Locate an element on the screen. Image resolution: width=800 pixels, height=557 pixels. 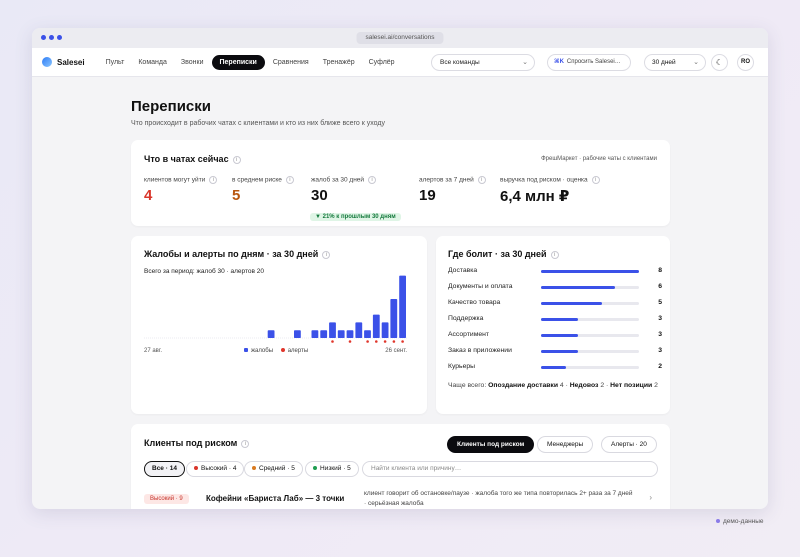
pain-row: Заказ в приложении 3 is located at coordinates (555, 352).